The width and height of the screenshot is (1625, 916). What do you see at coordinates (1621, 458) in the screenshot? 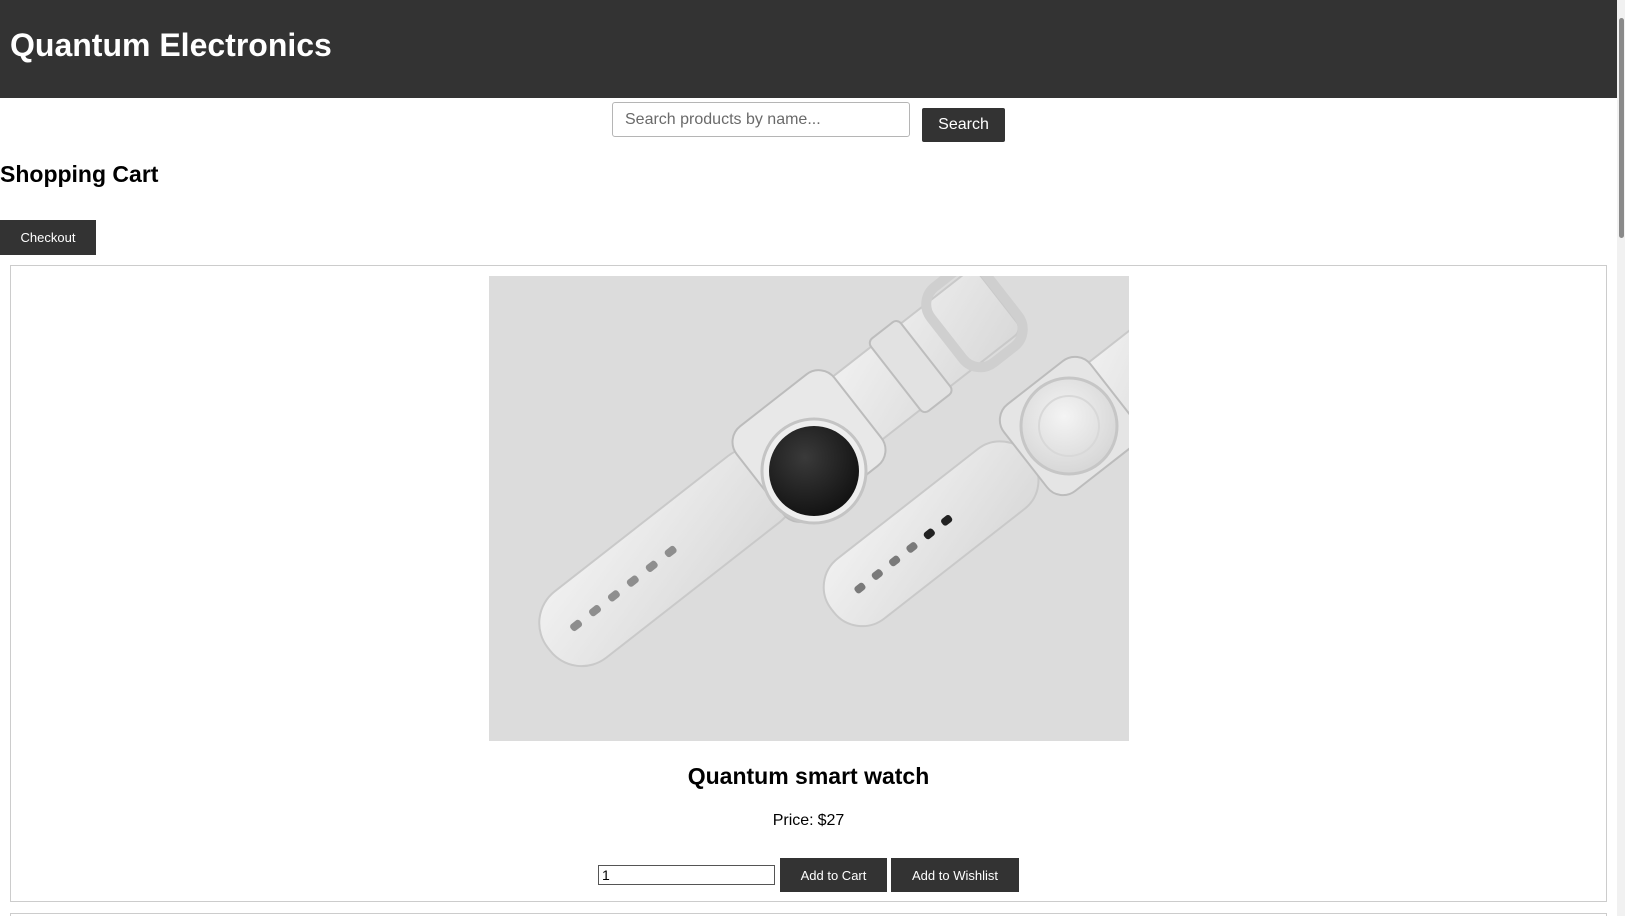
I see `page-scrollbar` at bounding box center [1621, 458].